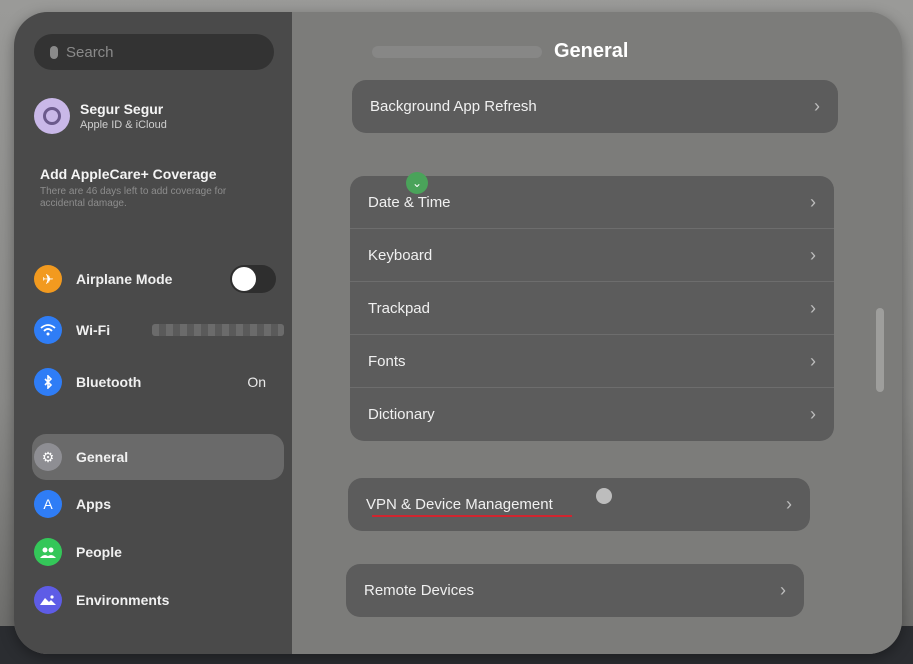 The width and height of the screenshot is (913, 664). What do you see at coordinates (48, 504) in the screenshot?
I see `apps-icon: A` at bounding box center [48, 504].